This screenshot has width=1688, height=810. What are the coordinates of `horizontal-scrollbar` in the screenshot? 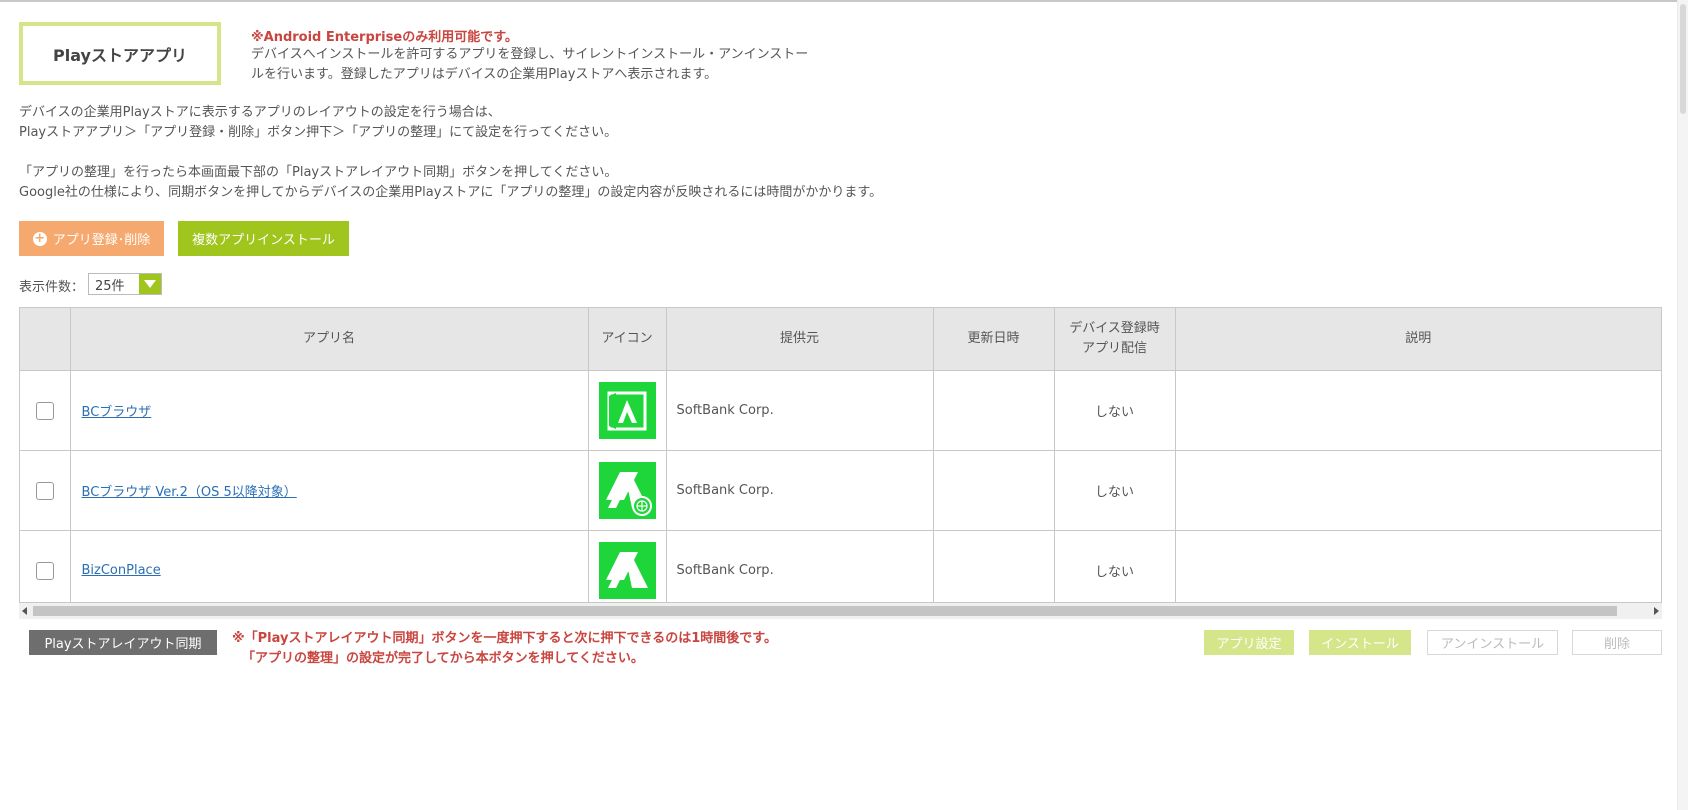 It's located at (840, 611).